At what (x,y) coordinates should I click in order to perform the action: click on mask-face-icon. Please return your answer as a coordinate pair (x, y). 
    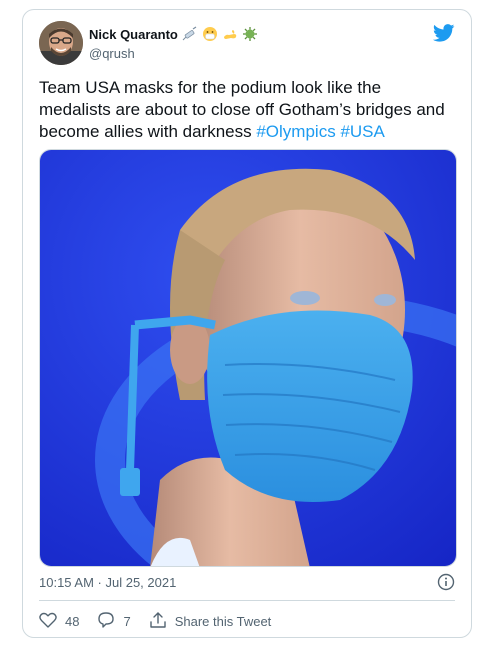
    Looking at the image, I should click on (210, 34).